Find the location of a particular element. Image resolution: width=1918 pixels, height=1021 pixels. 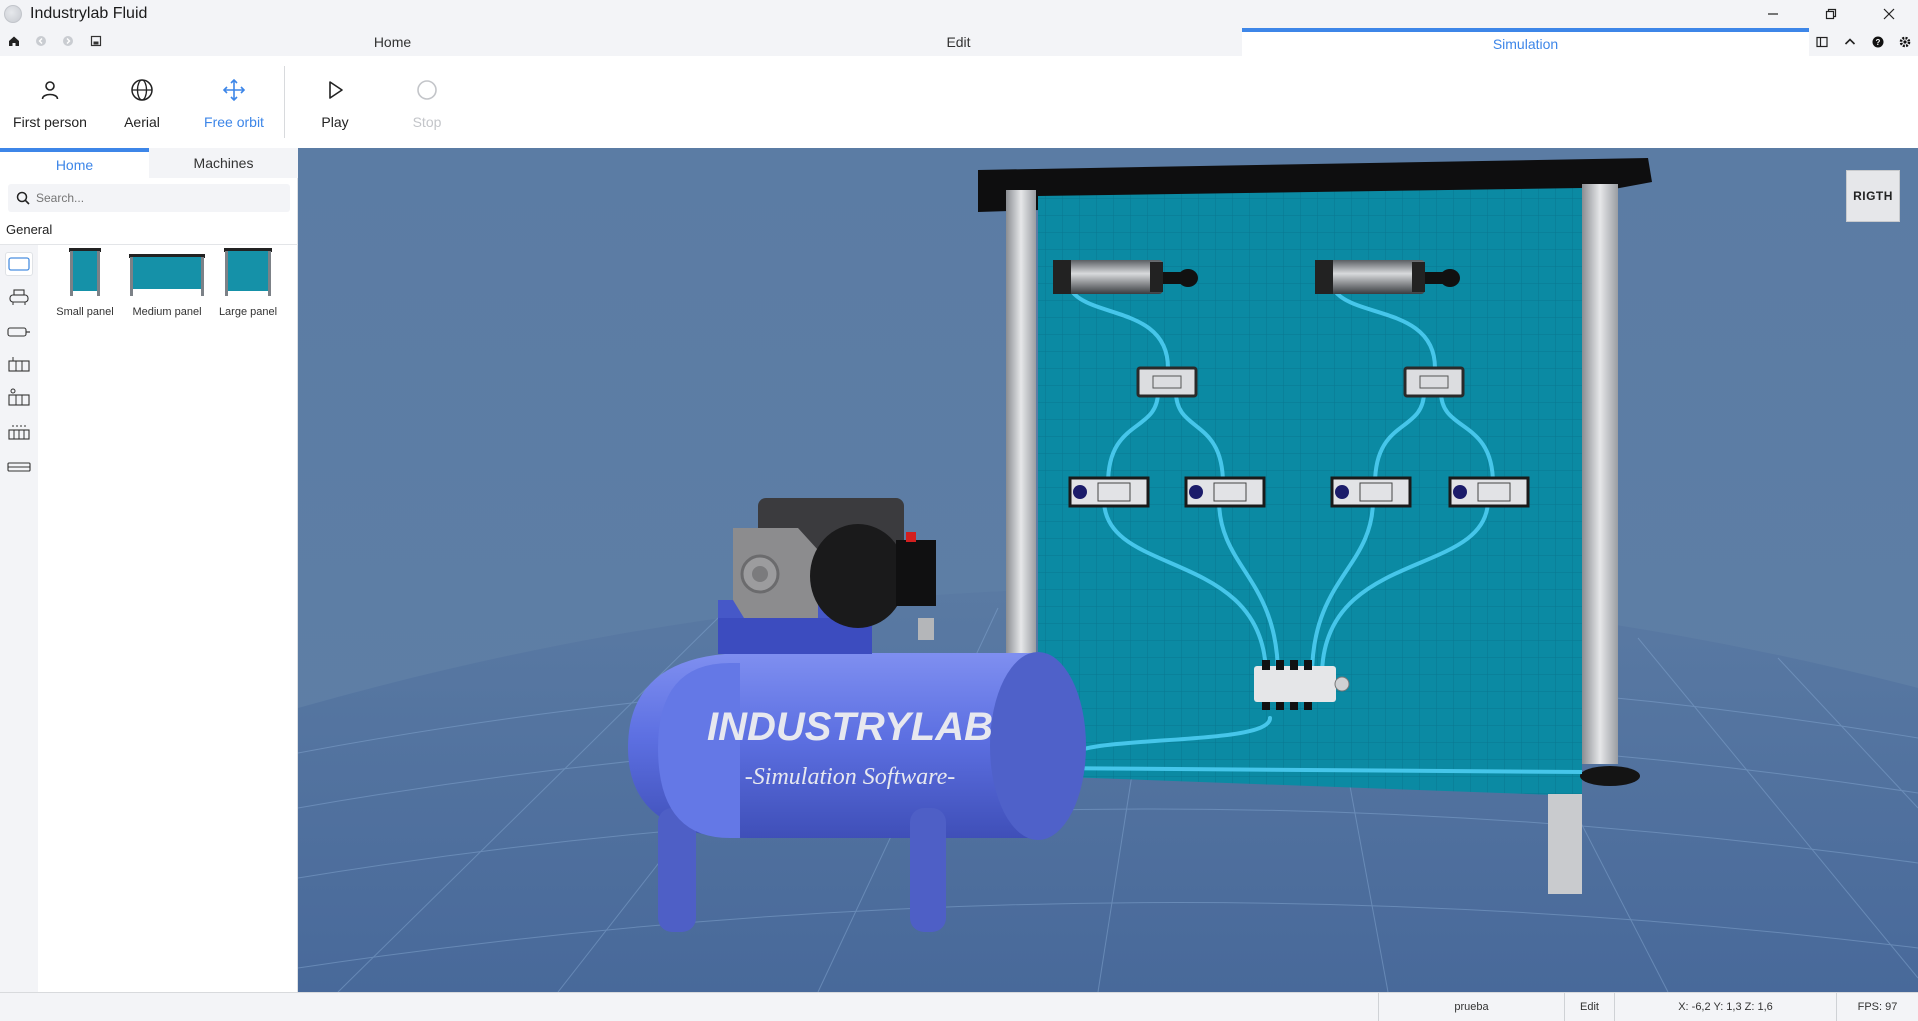

help-icon: ? is located at coordinates (1878, 42).